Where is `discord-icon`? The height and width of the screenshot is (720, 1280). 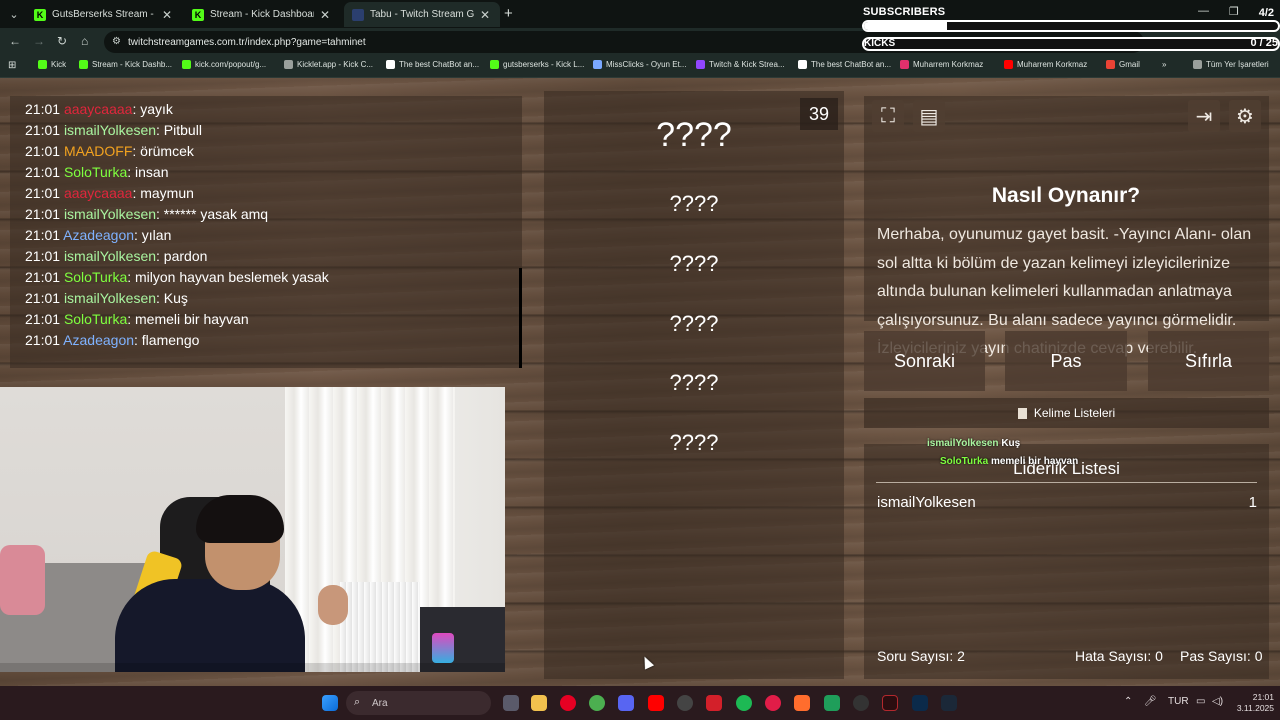
discord-icon is located at coordinates (626, 703).